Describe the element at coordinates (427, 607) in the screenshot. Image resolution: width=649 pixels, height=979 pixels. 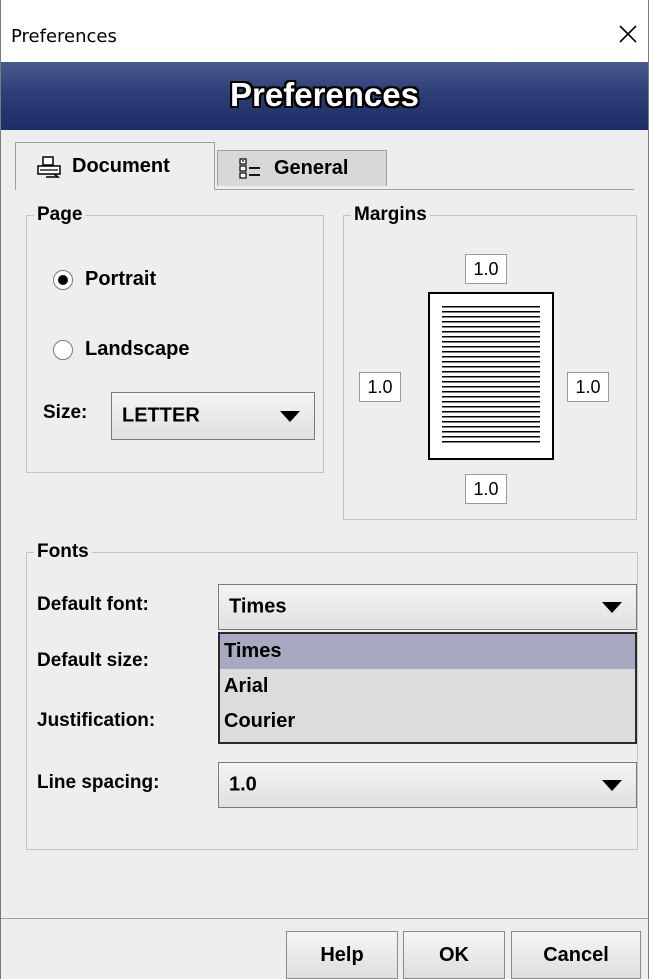
I see `default-font-select: Times` at that location.